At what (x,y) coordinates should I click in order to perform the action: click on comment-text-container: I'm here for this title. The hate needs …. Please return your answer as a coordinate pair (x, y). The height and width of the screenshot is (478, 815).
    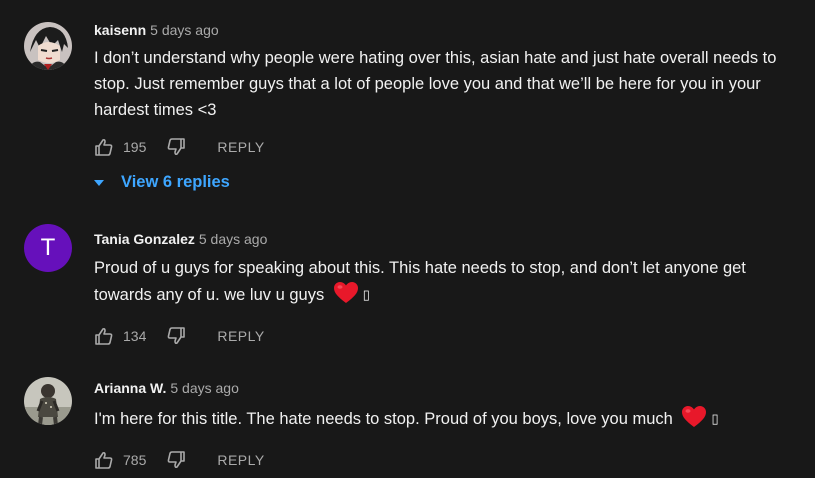
    Looking at the image, I should click on (450, 421).